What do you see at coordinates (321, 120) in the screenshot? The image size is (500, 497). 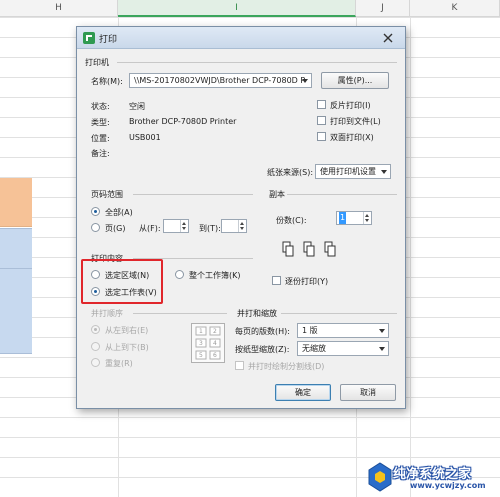 I see `print-to-file-checkbox` at bounding box center [321, 120].